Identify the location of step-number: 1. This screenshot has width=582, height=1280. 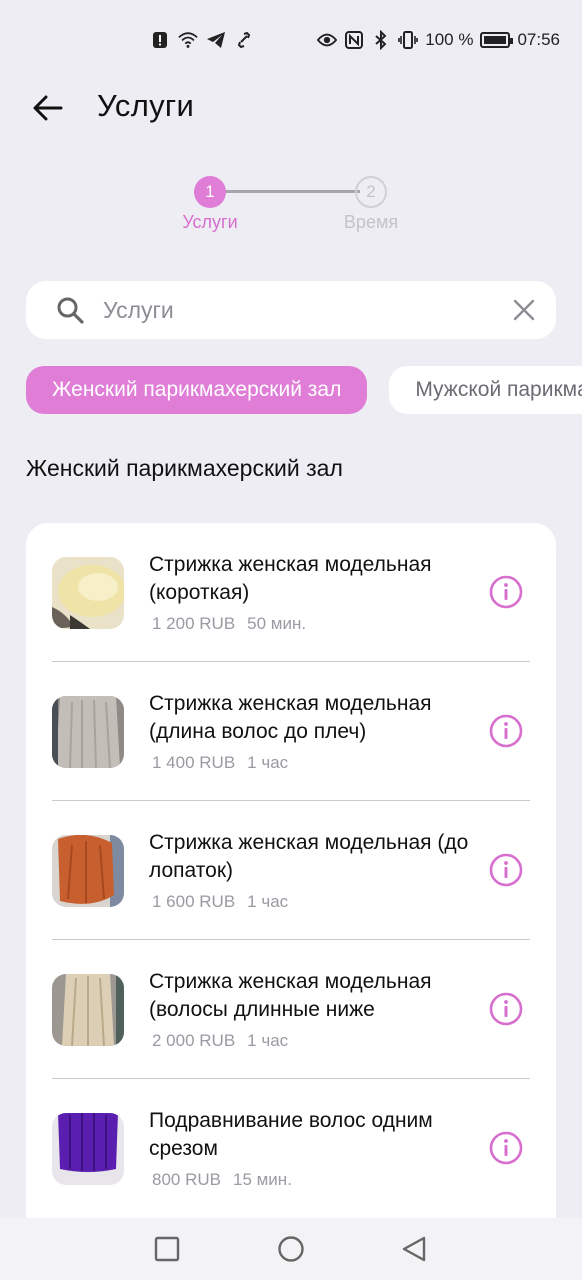
(210, 192).